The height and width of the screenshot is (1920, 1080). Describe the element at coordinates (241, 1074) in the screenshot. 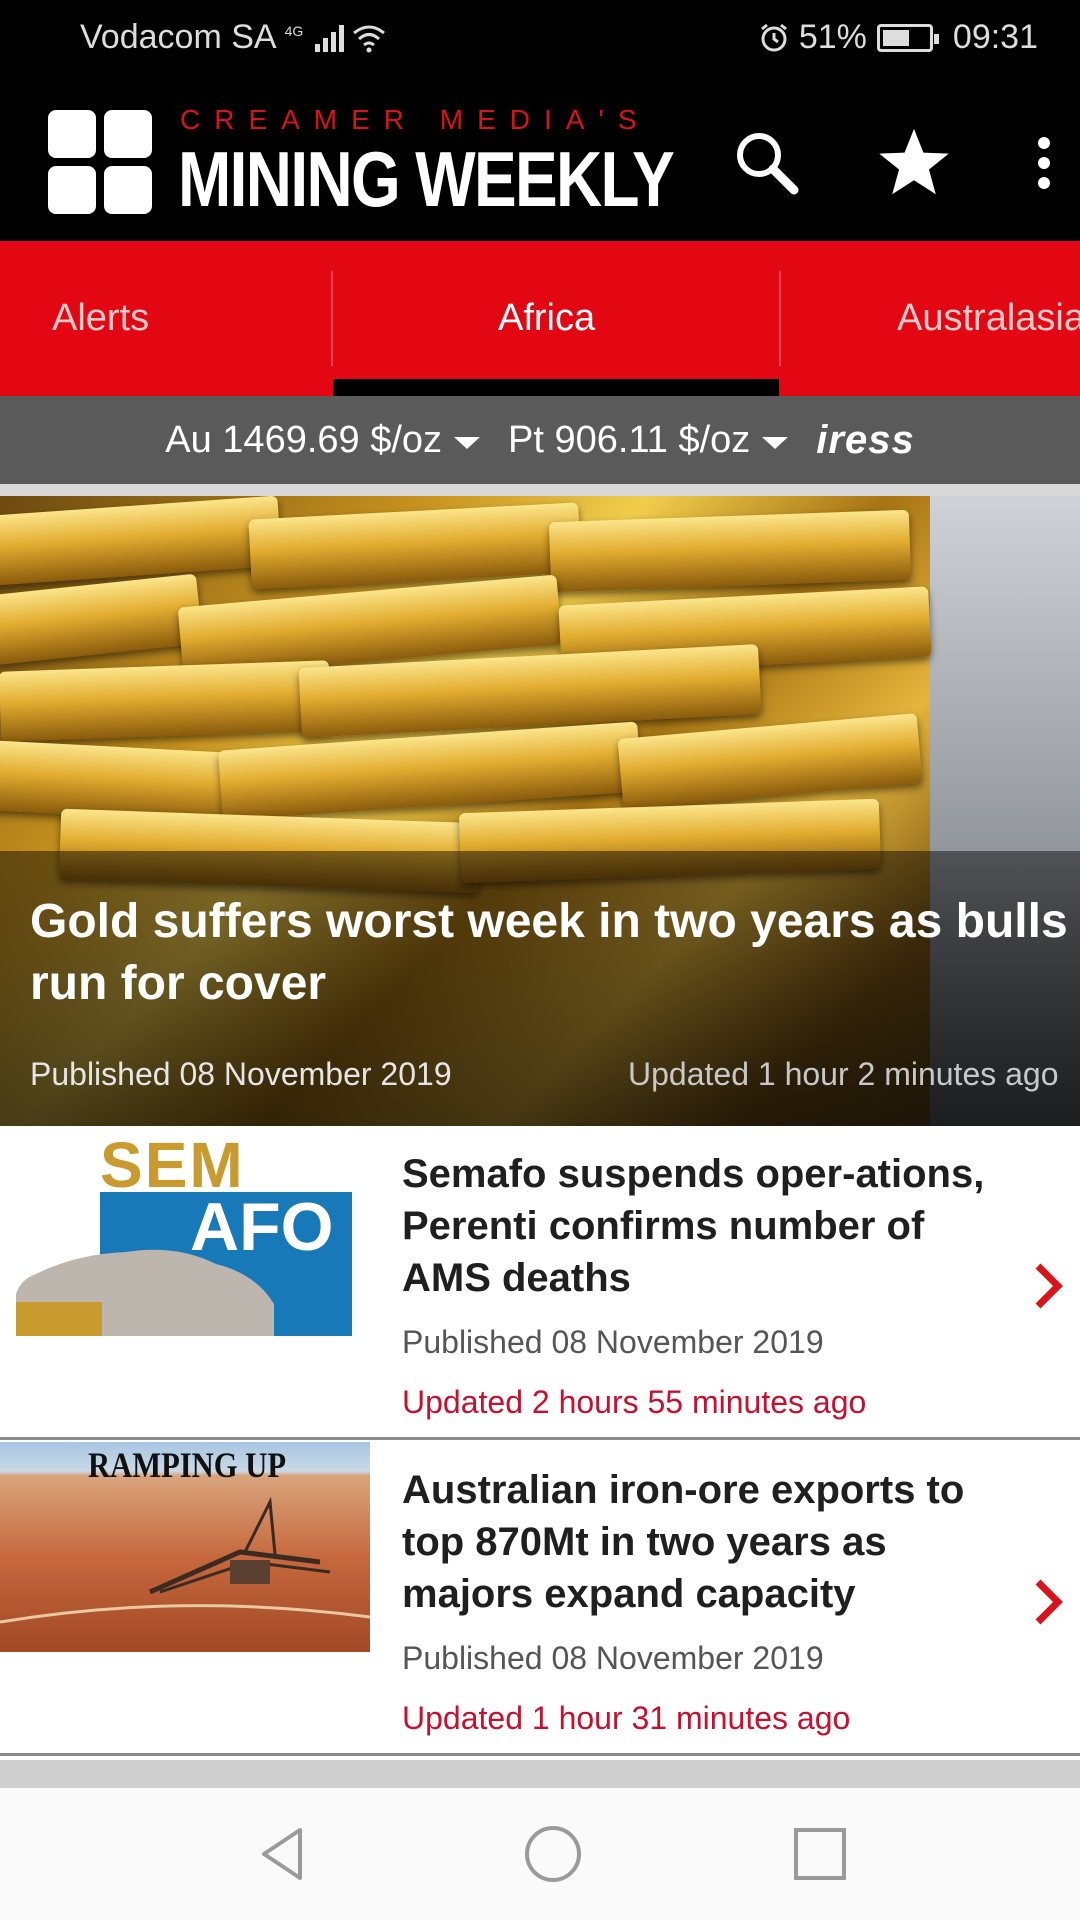

I see `featured-published: Published 08 November 2019` at that location.